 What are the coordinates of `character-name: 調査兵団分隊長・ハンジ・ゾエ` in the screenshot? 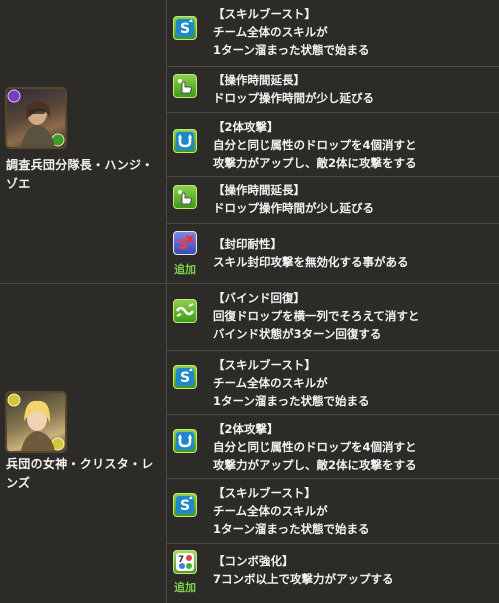 It's located at (80, 174).